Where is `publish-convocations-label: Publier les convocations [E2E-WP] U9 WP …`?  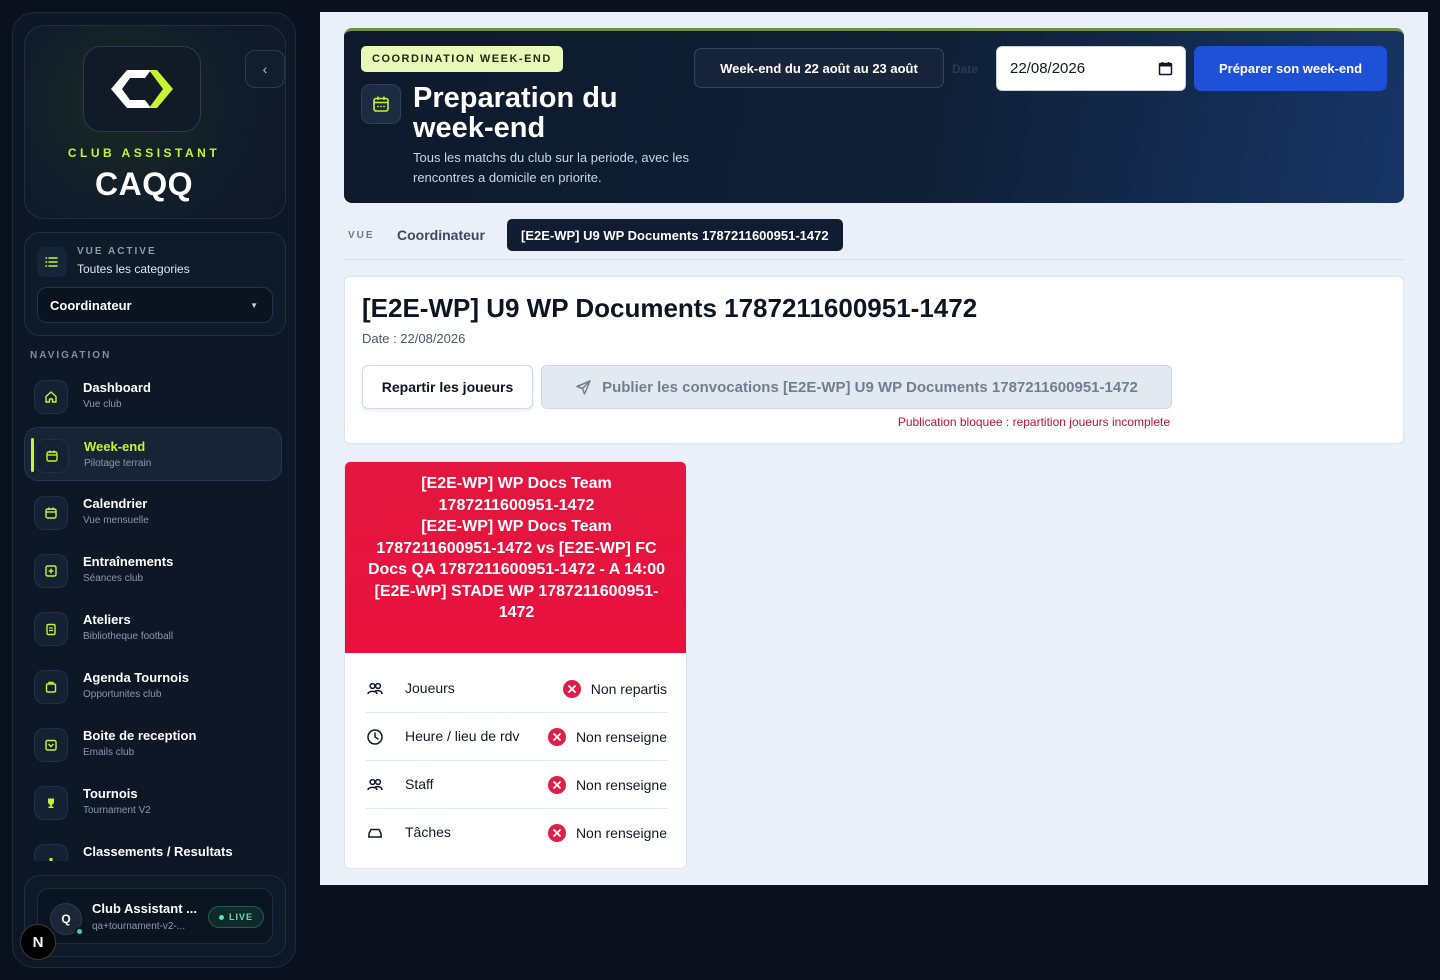
publish-convocations-label: Publier les convocations [E2E-WP] U9 WP … is located at coordinates (870, 387).